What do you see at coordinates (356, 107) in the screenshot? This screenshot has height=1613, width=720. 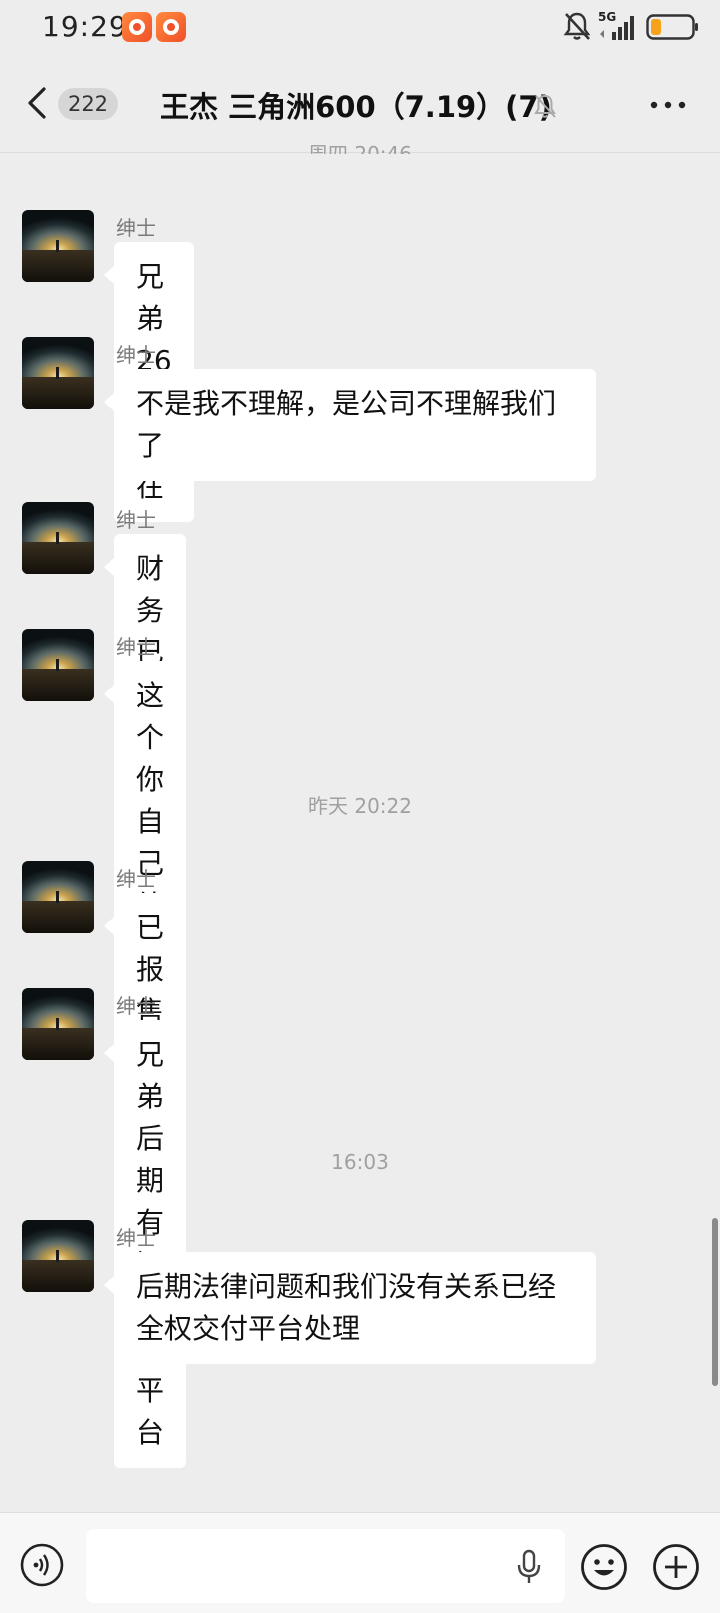 I see `chat-title: 王杰 三角洲600（7.19）(7)` at bounding box center [356, 107].